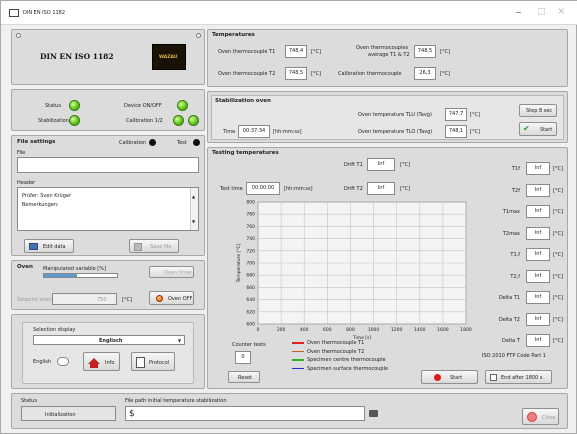 The image size is (577, 434). What do you see at coordinates (84, 299) in the screenshot?
I see `setpoint-input: 750` at bounding box center [84, 299].